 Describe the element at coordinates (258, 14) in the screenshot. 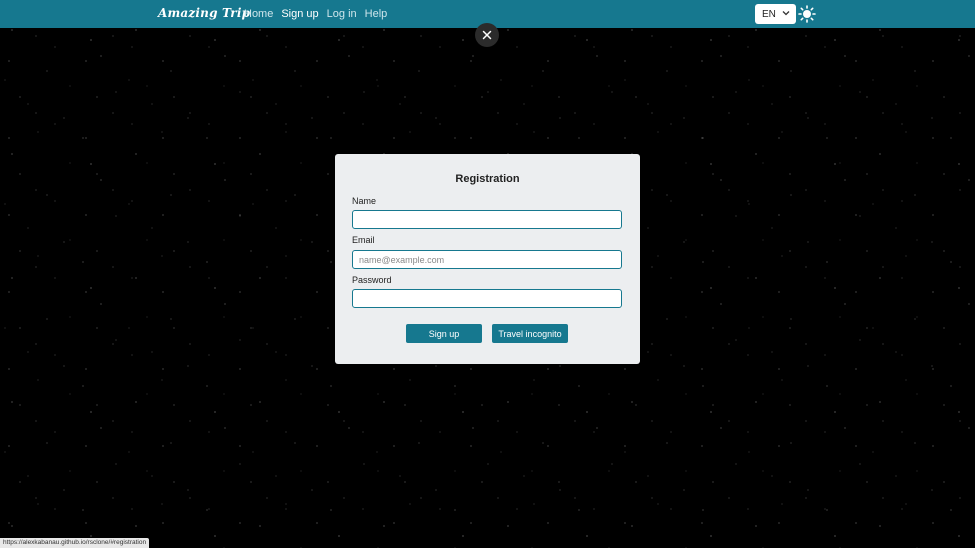

I see `nav-link-home: Home` at that location.